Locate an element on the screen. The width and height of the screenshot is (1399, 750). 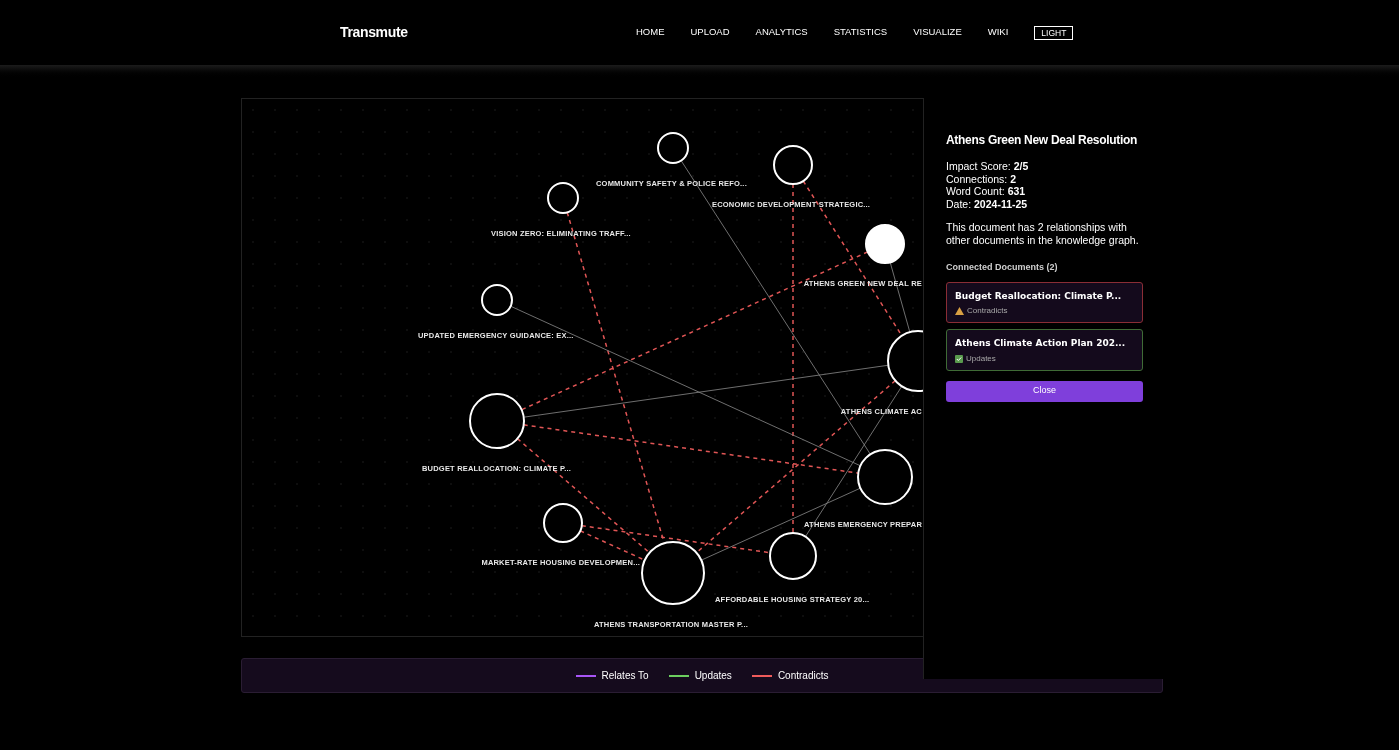
connected-heading: Connected Documents (2) is located at coordinates (1002, 267).